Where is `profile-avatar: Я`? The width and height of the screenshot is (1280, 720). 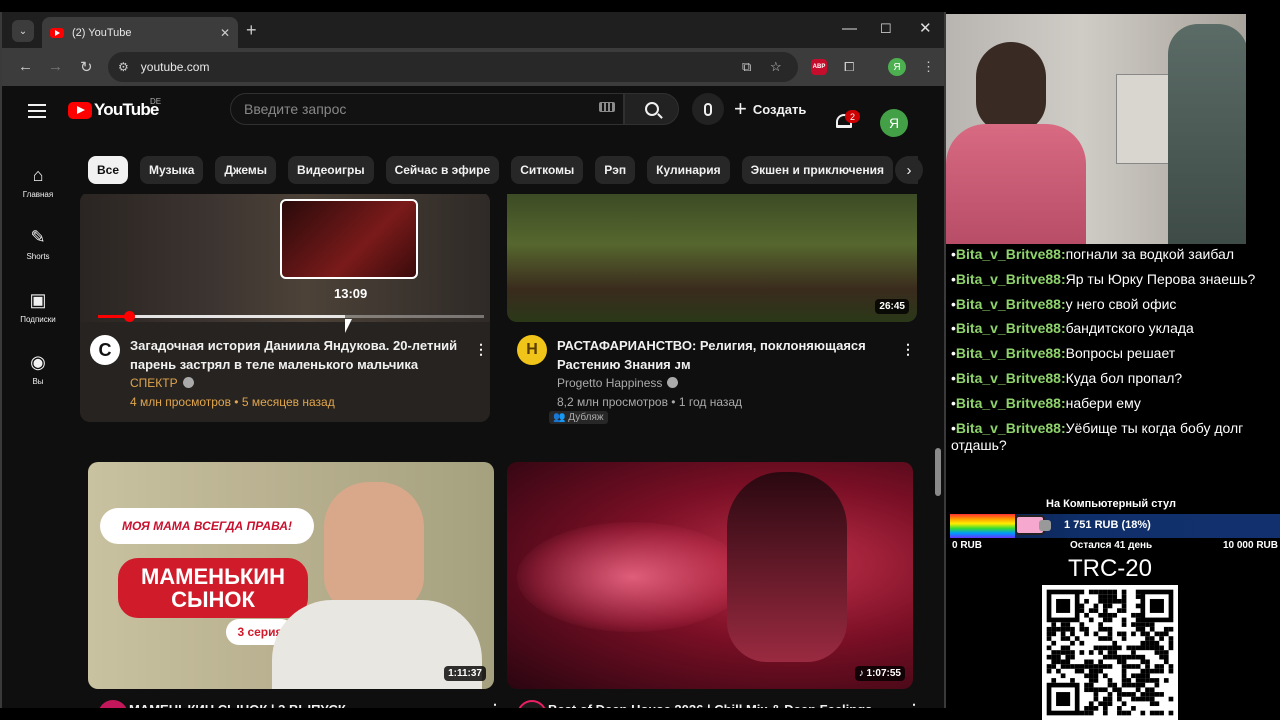
profile-avatar: Я is located at coordinates (897, 67).